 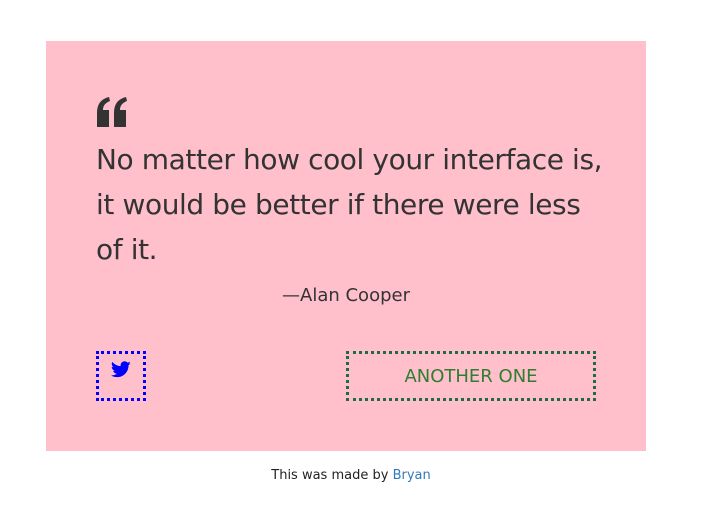 I want to click on footer: This was made by Bryan, so click(x=351, y=476).